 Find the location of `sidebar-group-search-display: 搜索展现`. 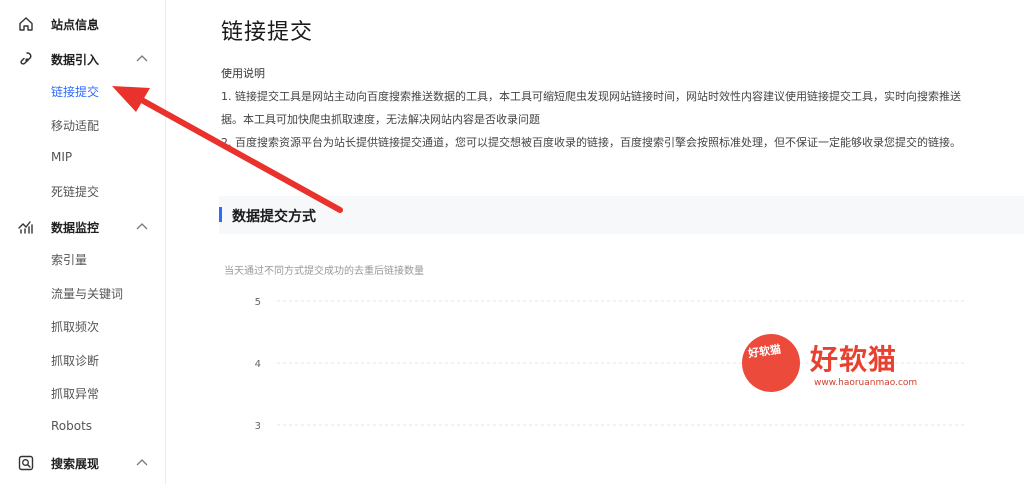

sidebar-group-search-display: 搜索展现 is located at coordinates (83, 463).